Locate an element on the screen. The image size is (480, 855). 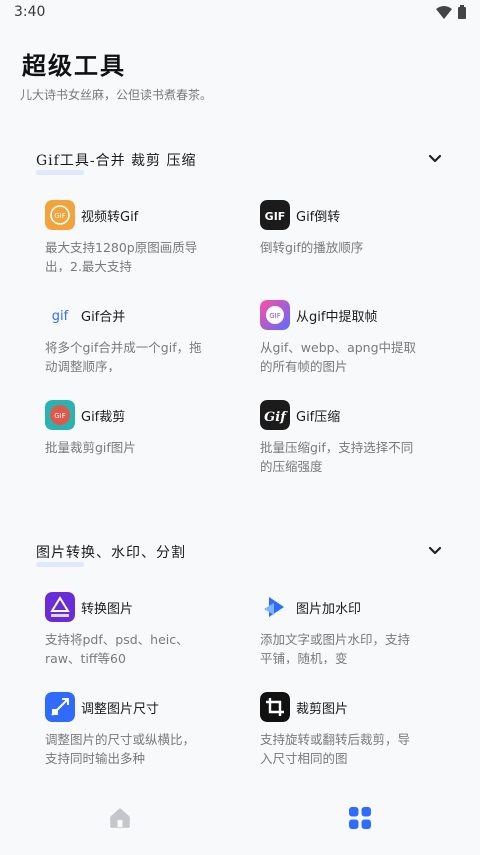
tool-name: Gif裁剪 is located at coordinates (103, 417).